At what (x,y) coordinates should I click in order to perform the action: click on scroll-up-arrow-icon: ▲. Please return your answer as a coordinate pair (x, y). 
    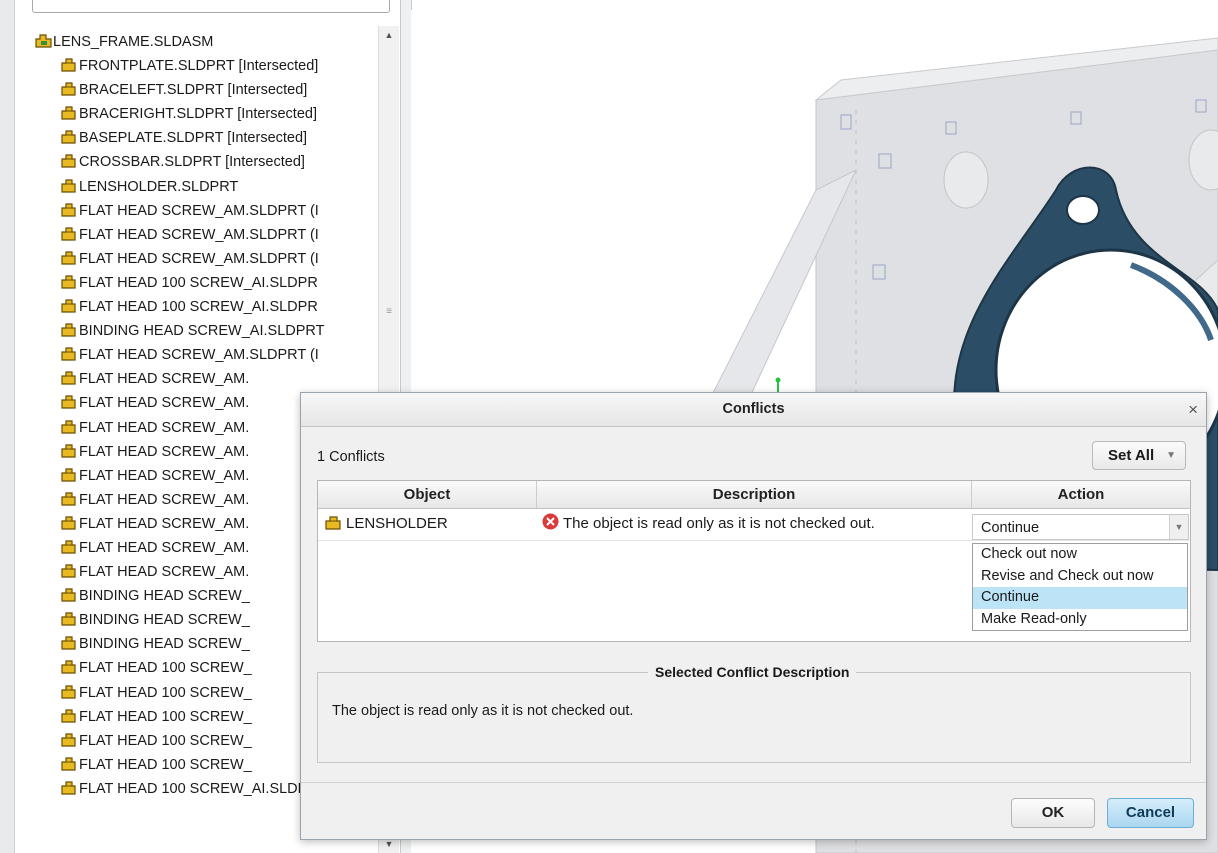
    Looking at the image, I should click on (389, 35).